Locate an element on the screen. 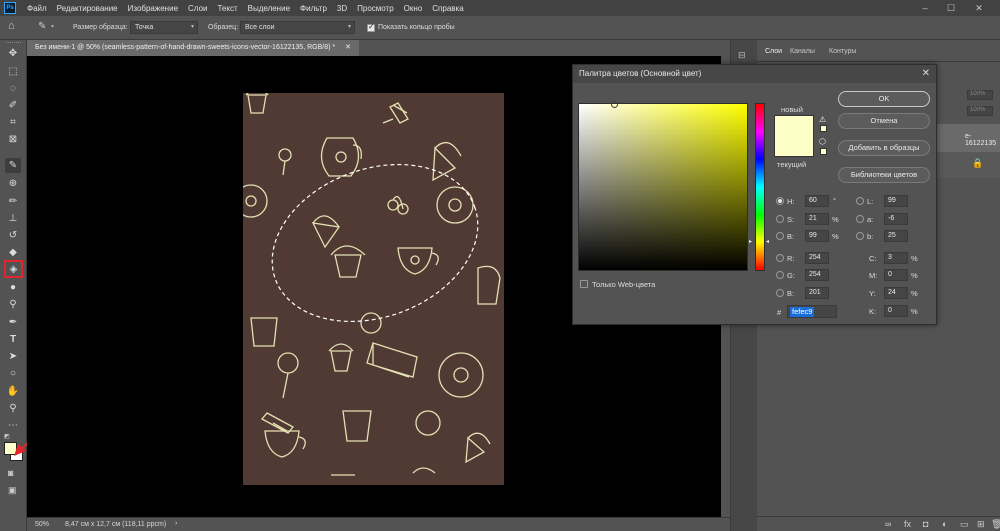 Image resolution: width=1000 pixels, height=531 pixels. eraser-tool-icon: ◆ is located at coordinates (13, 252).